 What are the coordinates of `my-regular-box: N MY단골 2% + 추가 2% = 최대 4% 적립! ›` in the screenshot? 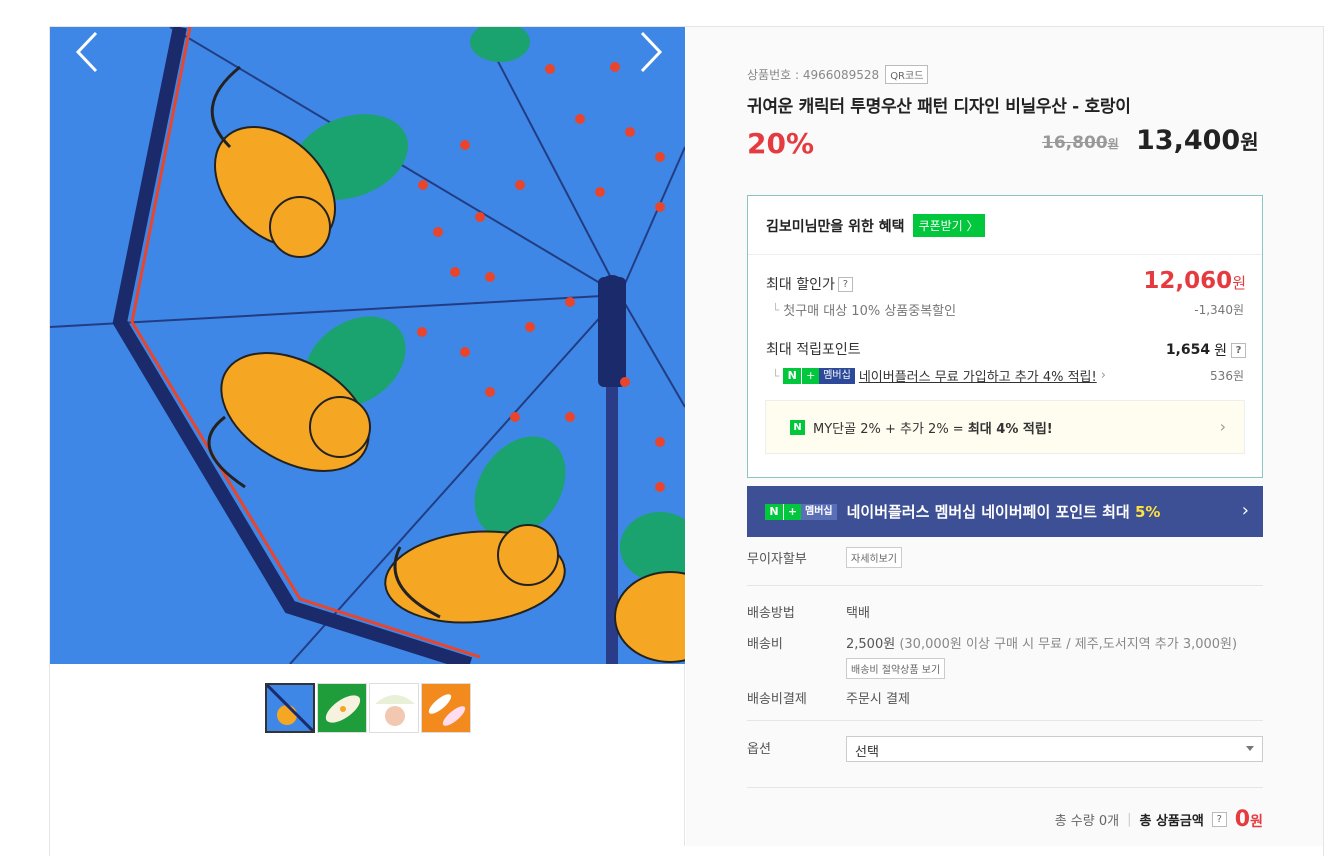 It's located at (1005, 427).